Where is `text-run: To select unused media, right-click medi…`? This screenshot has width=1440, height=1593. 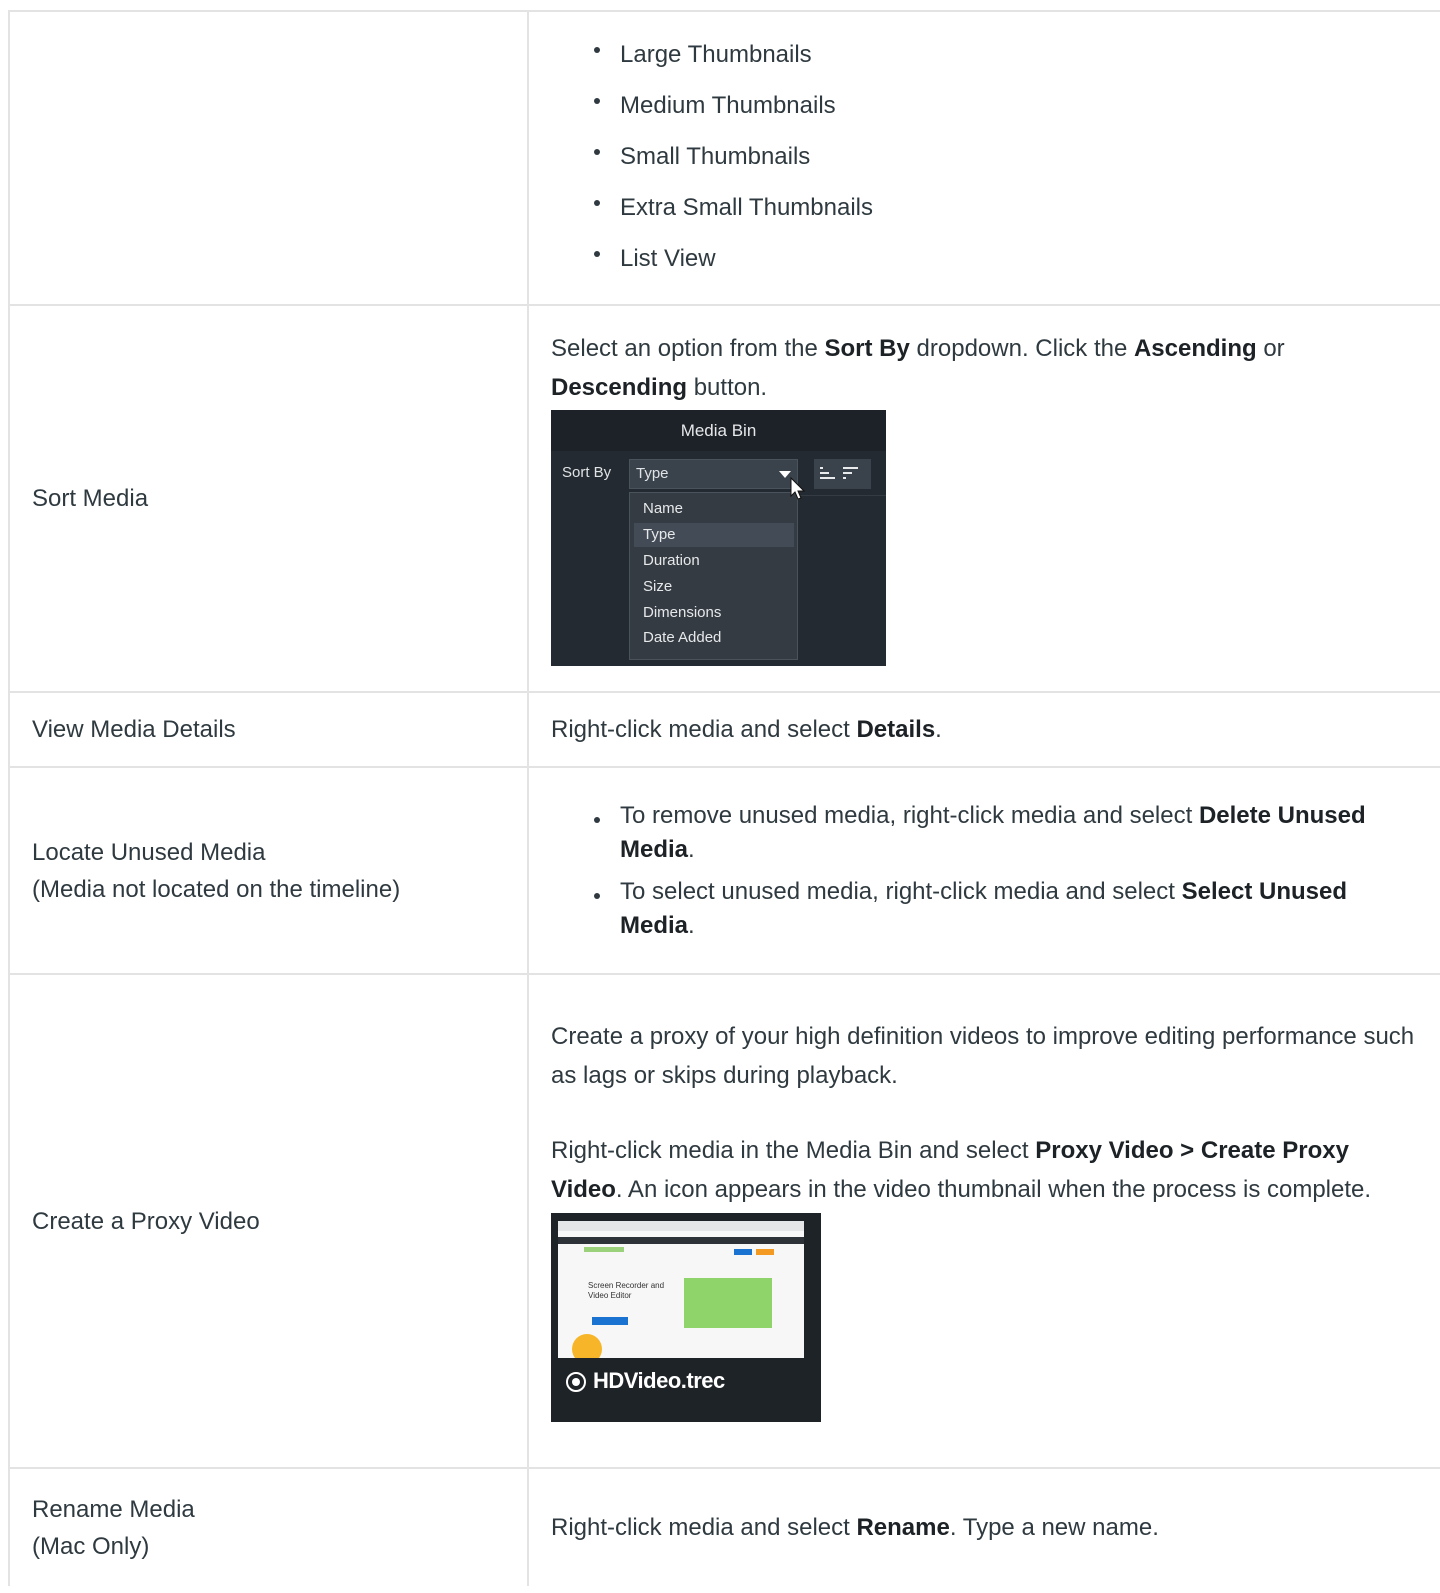 text-run: To select unused media, right-click medi… is located at coordinates (901, 891).